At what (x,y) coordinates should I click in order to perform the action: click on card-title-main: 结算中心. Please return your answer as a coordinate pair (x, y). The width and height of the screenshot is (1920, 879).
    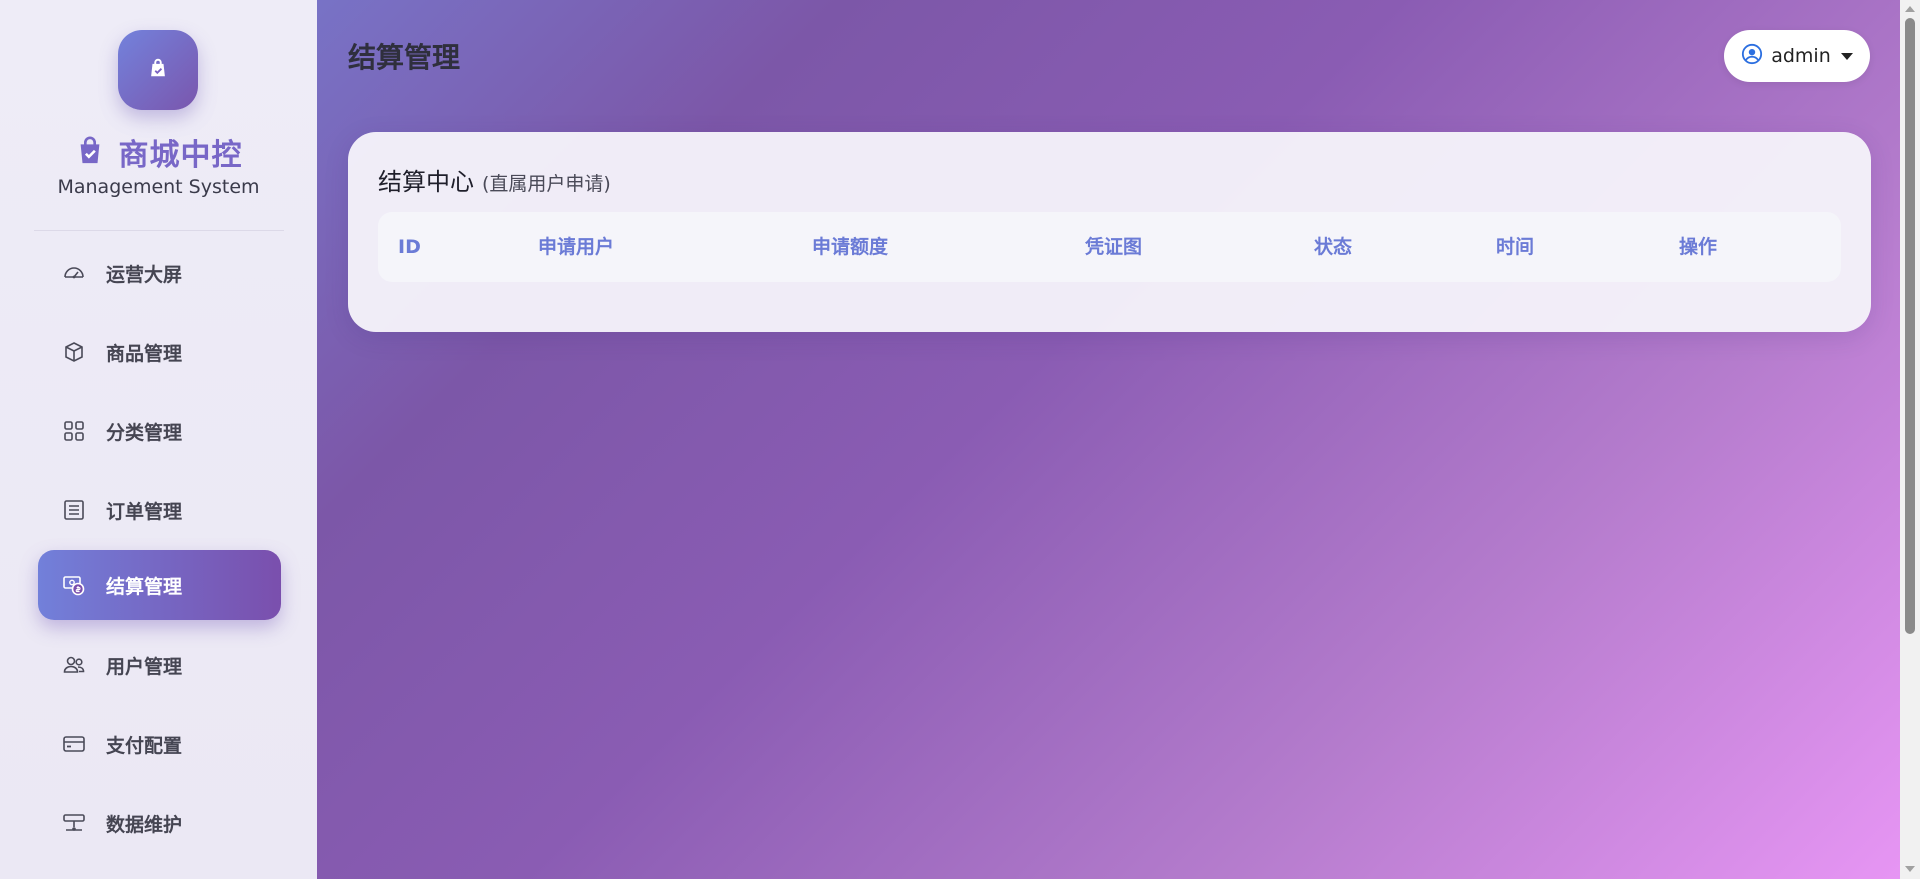
    Looking at the image, I should click on (426, 182).